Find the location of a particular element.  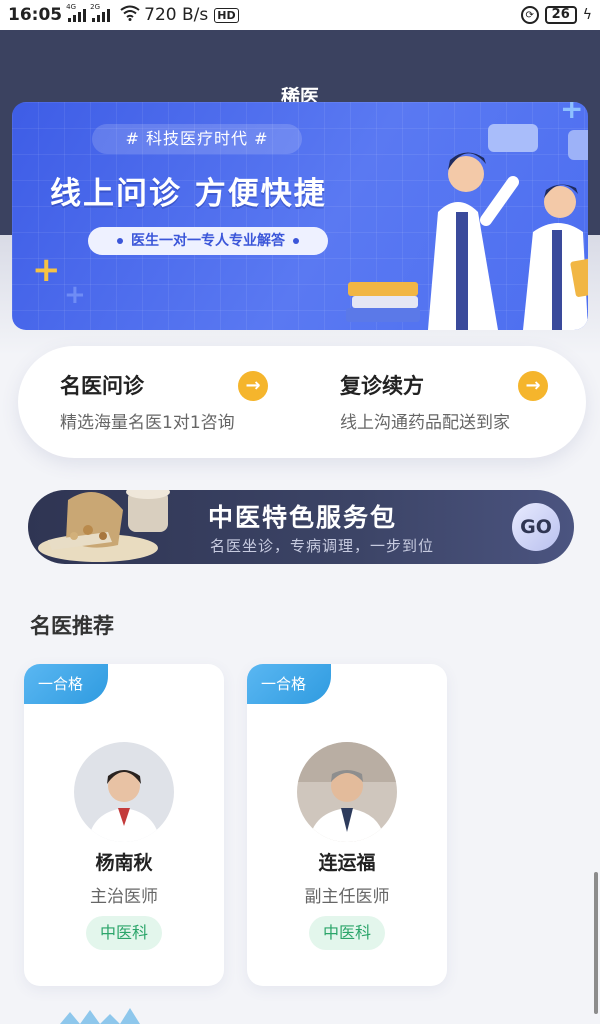

service-subtitle: 线上沟通药品配送到家 is located at coordinates (425, 423).